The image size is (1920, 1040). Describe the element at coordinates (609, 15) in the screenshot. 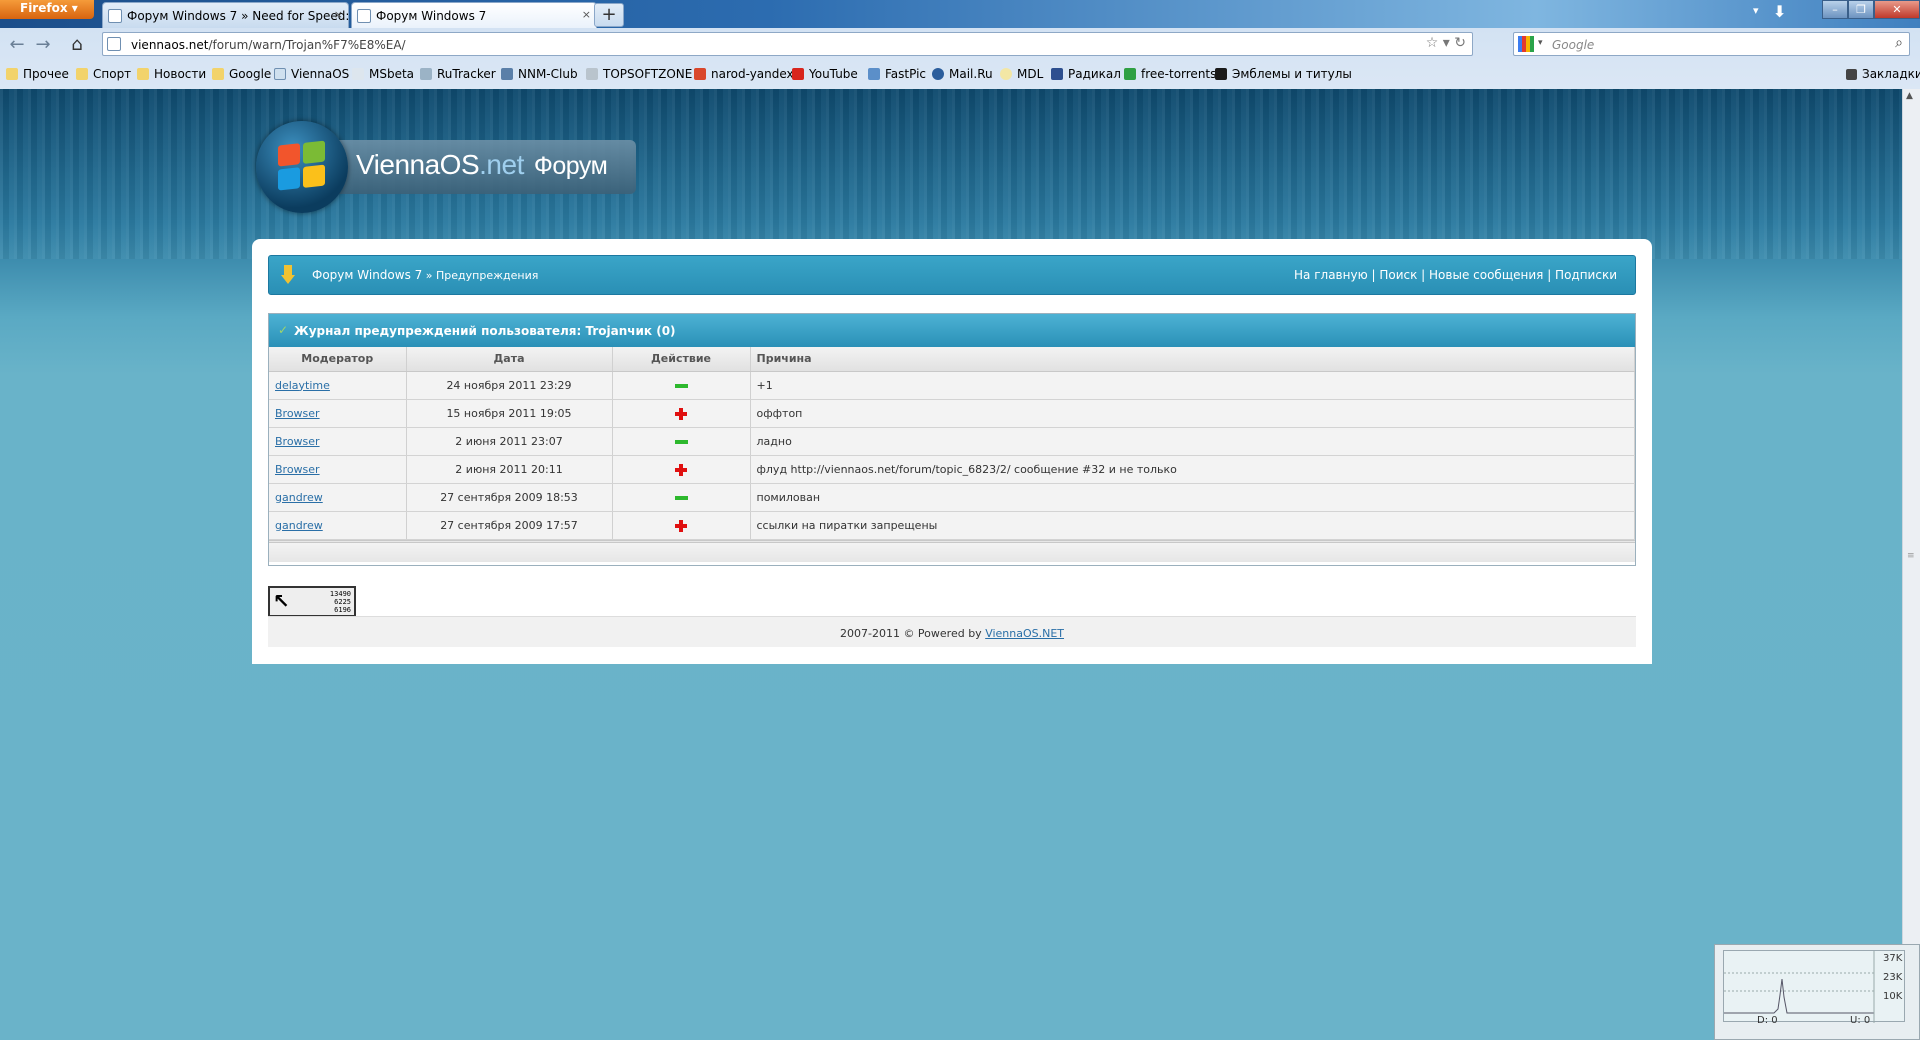

I see `new-tab-button: +` at that location.